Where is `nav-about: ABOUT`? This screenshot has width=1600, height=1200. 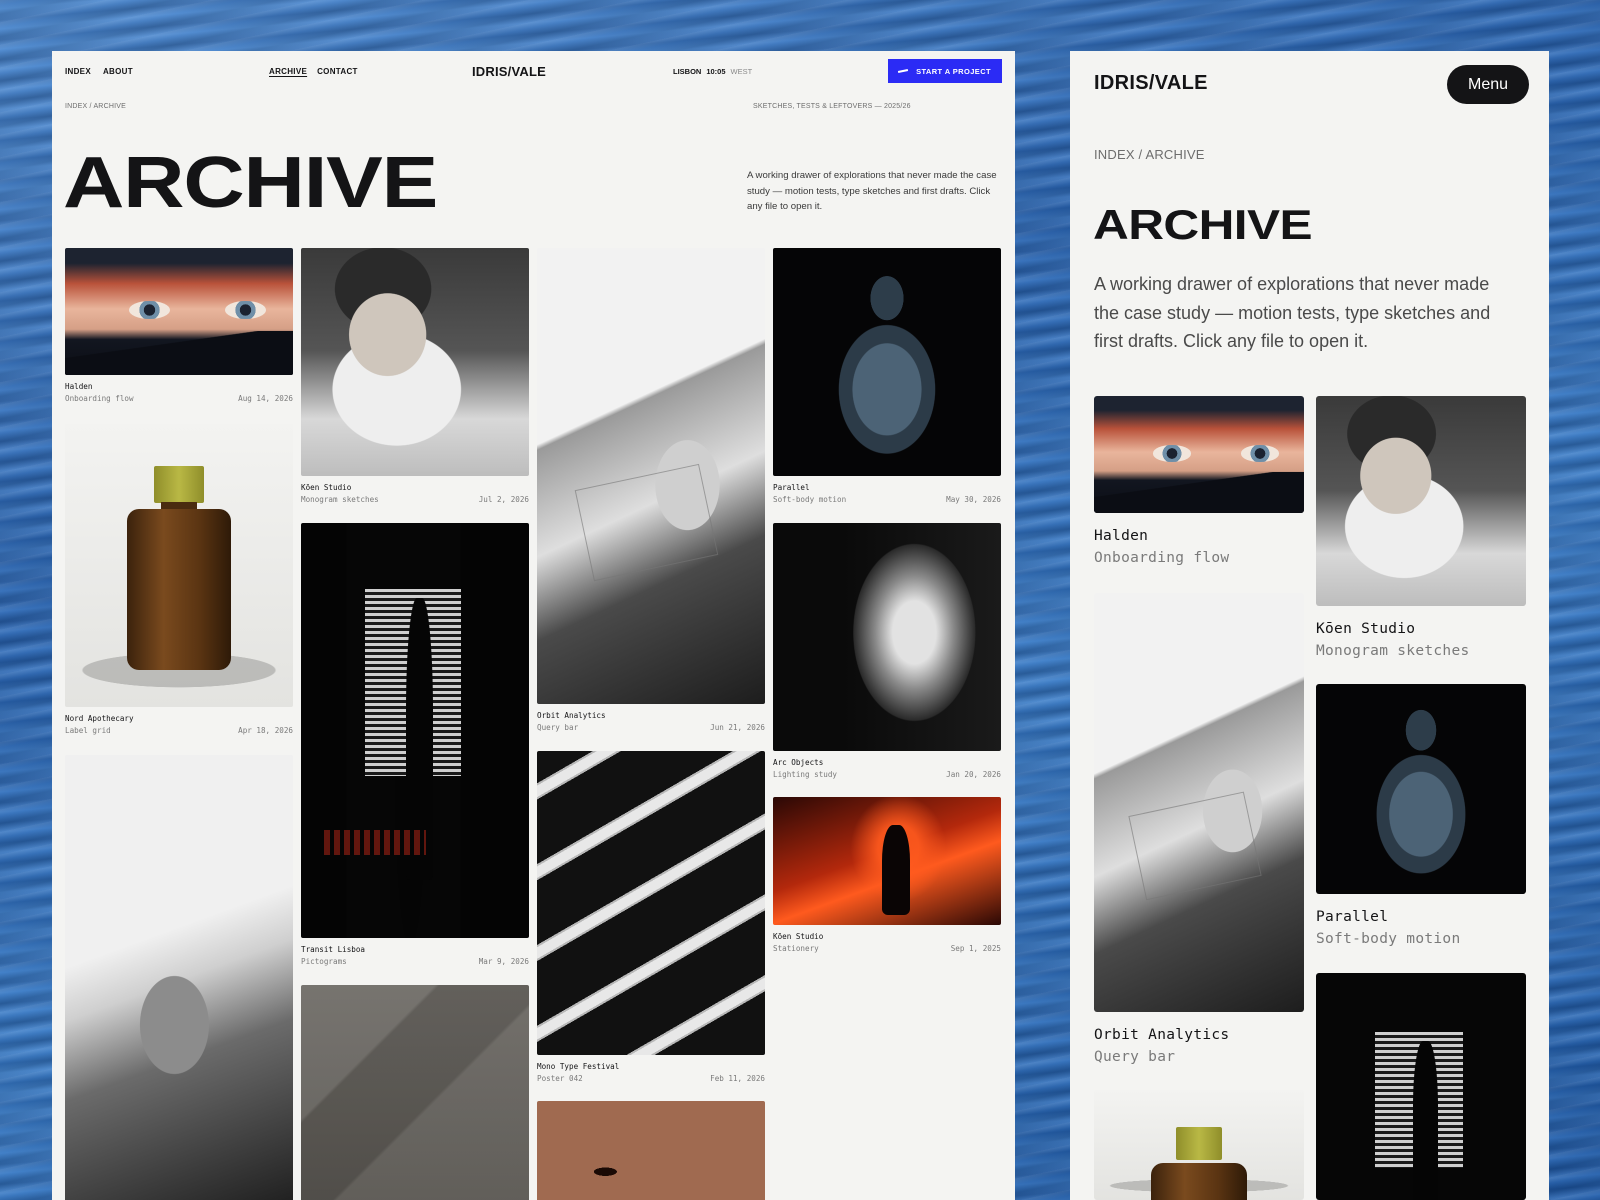
nav-about: ABOUT is located at coordinates (118, 71).